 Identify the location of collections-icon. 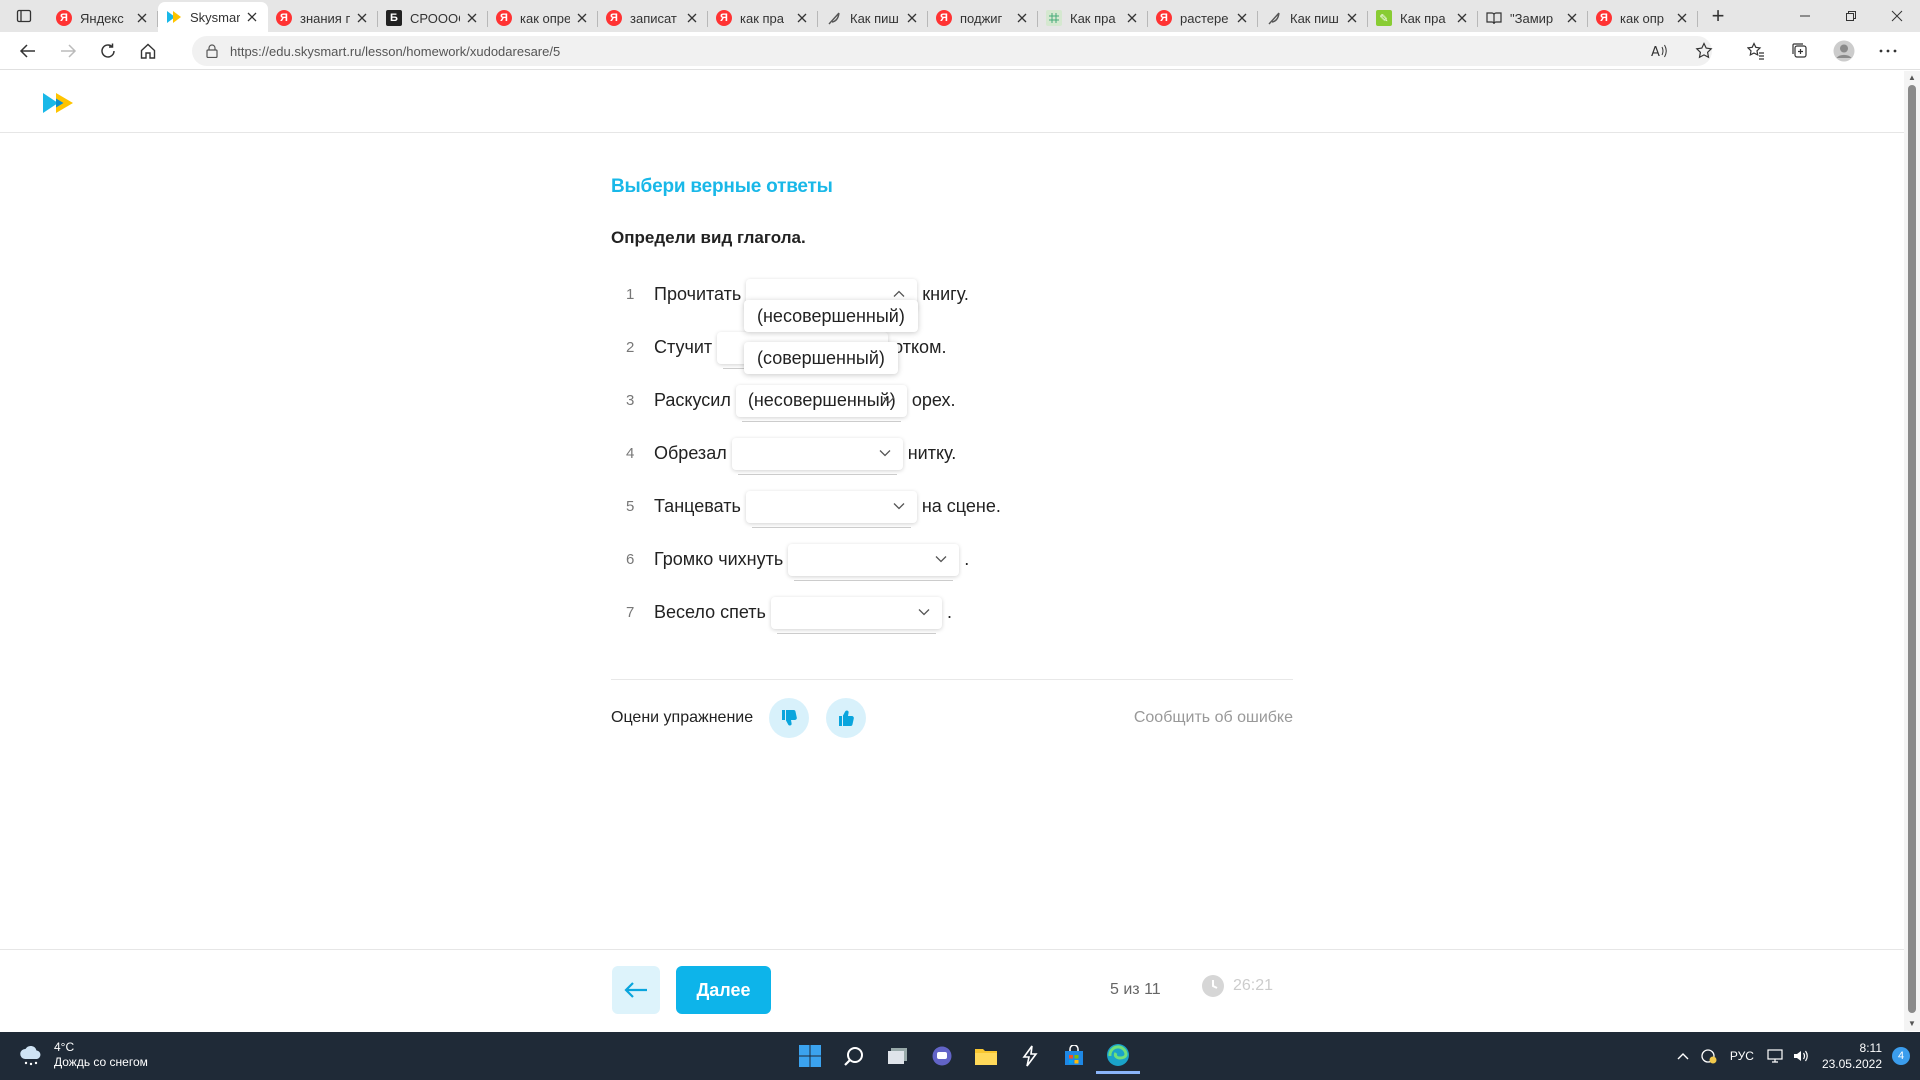
(1800, 51).